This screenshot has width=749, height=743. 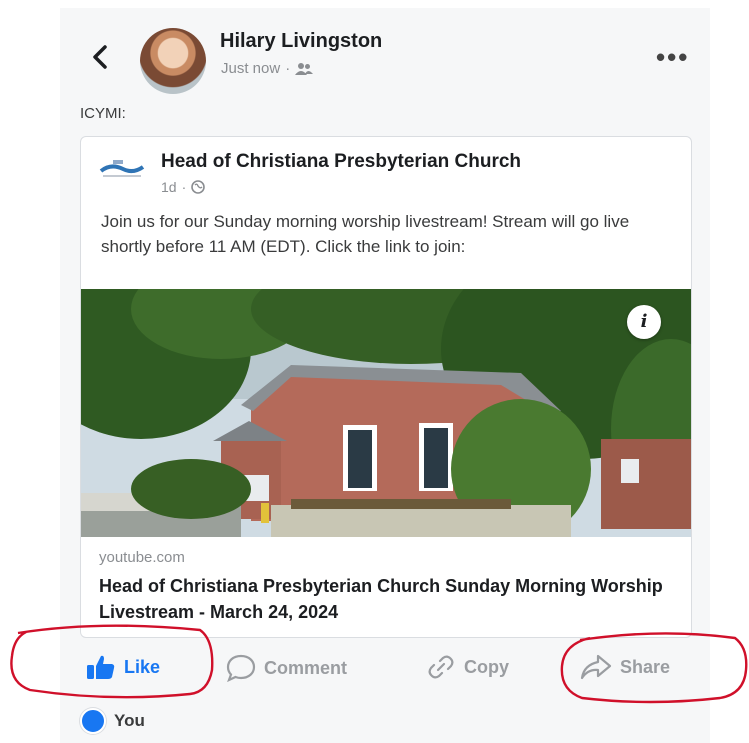 I want to click on page-logo-icon, so click(x=122, y=169).